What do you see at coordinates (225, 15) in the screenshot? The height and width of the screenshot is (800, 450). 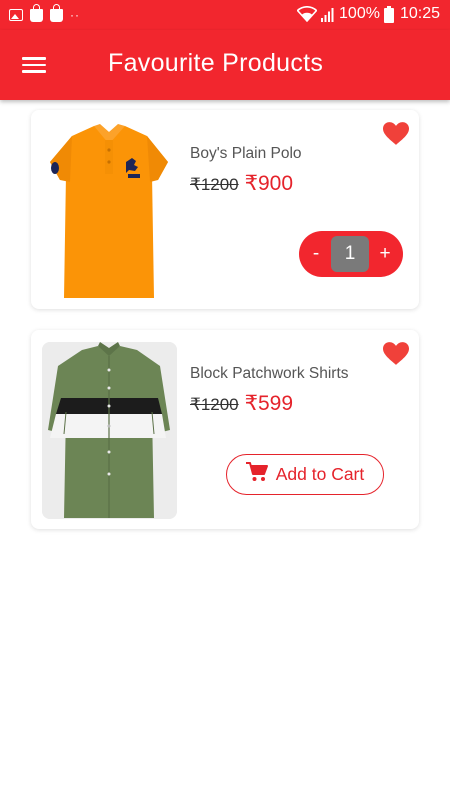 I see `status-bar: ·· 100% 10:25` at bounding box center [225, 15].